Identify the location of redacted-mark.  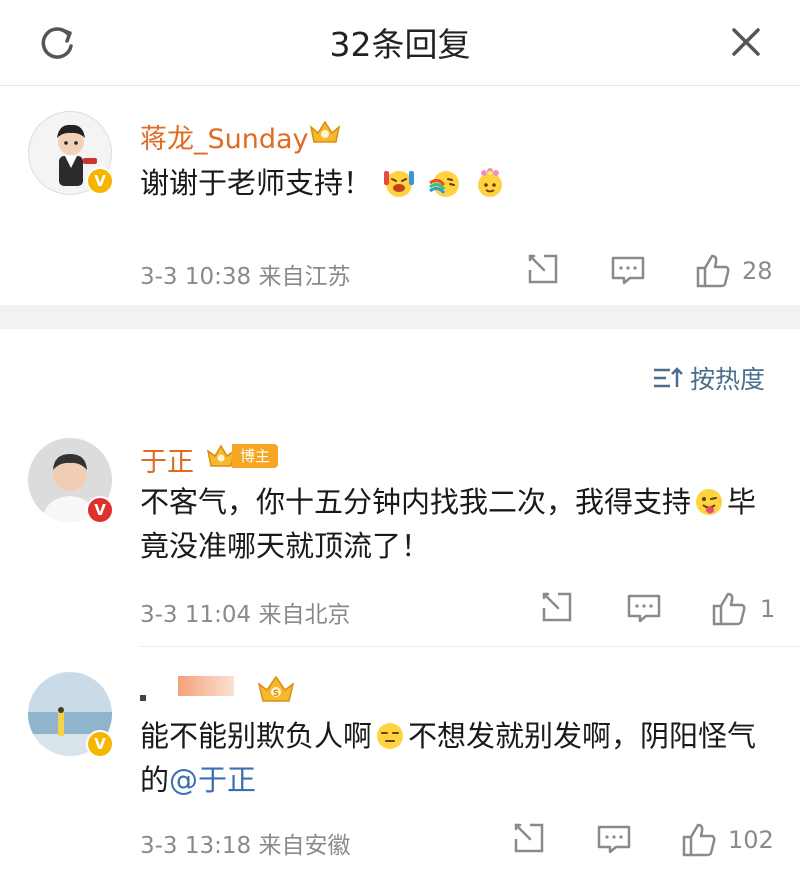
(143, 698).